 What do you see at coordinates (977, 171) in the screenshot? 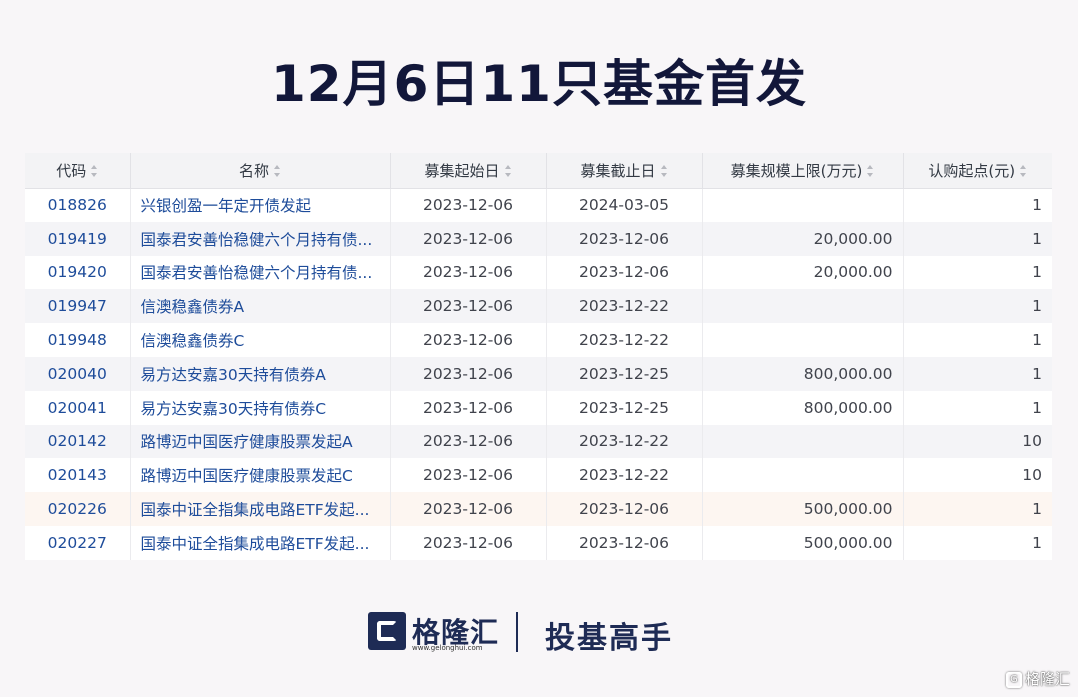
I see `column-header-min-subscription: 认购起点(元)` at bounding box center [977, 171].